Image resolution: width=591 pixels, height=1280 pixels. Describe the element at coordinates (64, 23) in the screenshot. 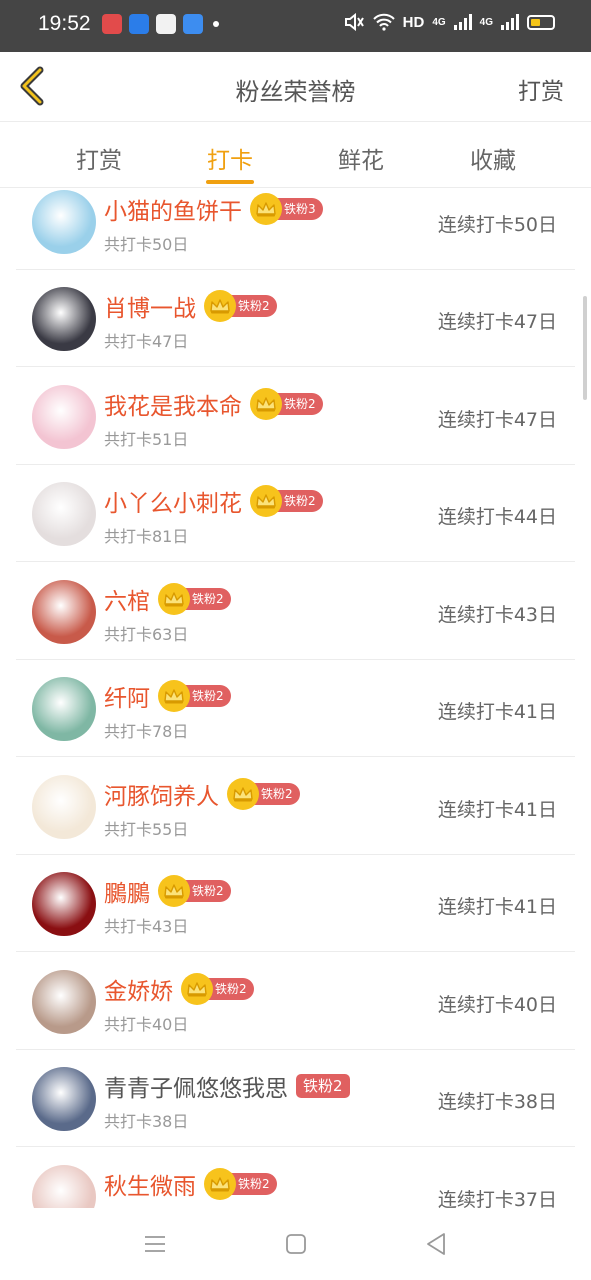

I see `status-time: 19:52` at that location.